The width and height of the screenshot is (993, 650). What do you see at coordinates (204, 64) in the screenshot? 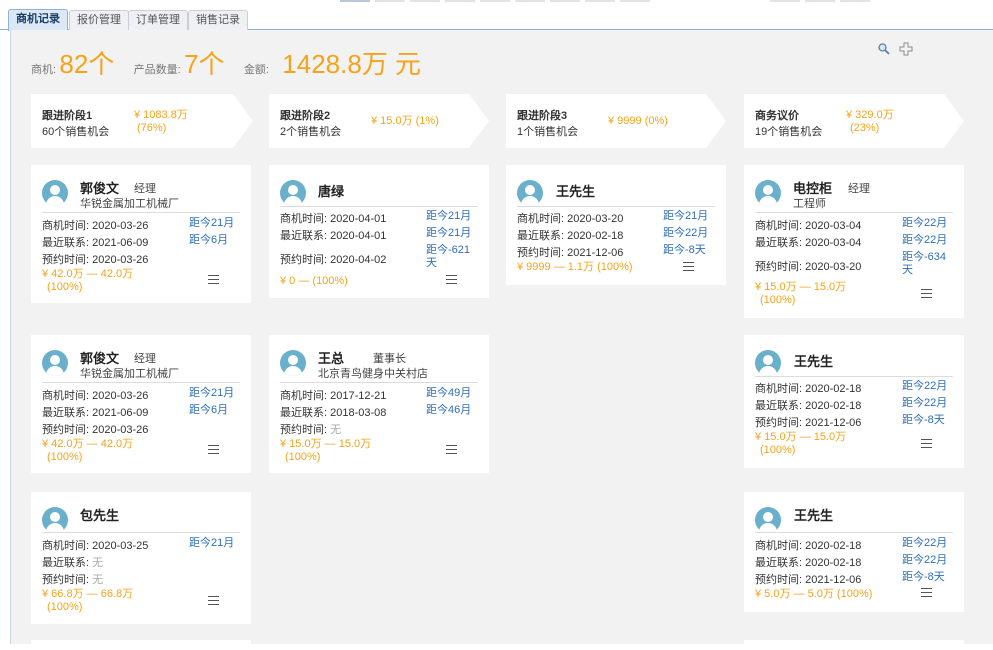
I see `product-count-value: 7个` at bounding box center [204, 64].